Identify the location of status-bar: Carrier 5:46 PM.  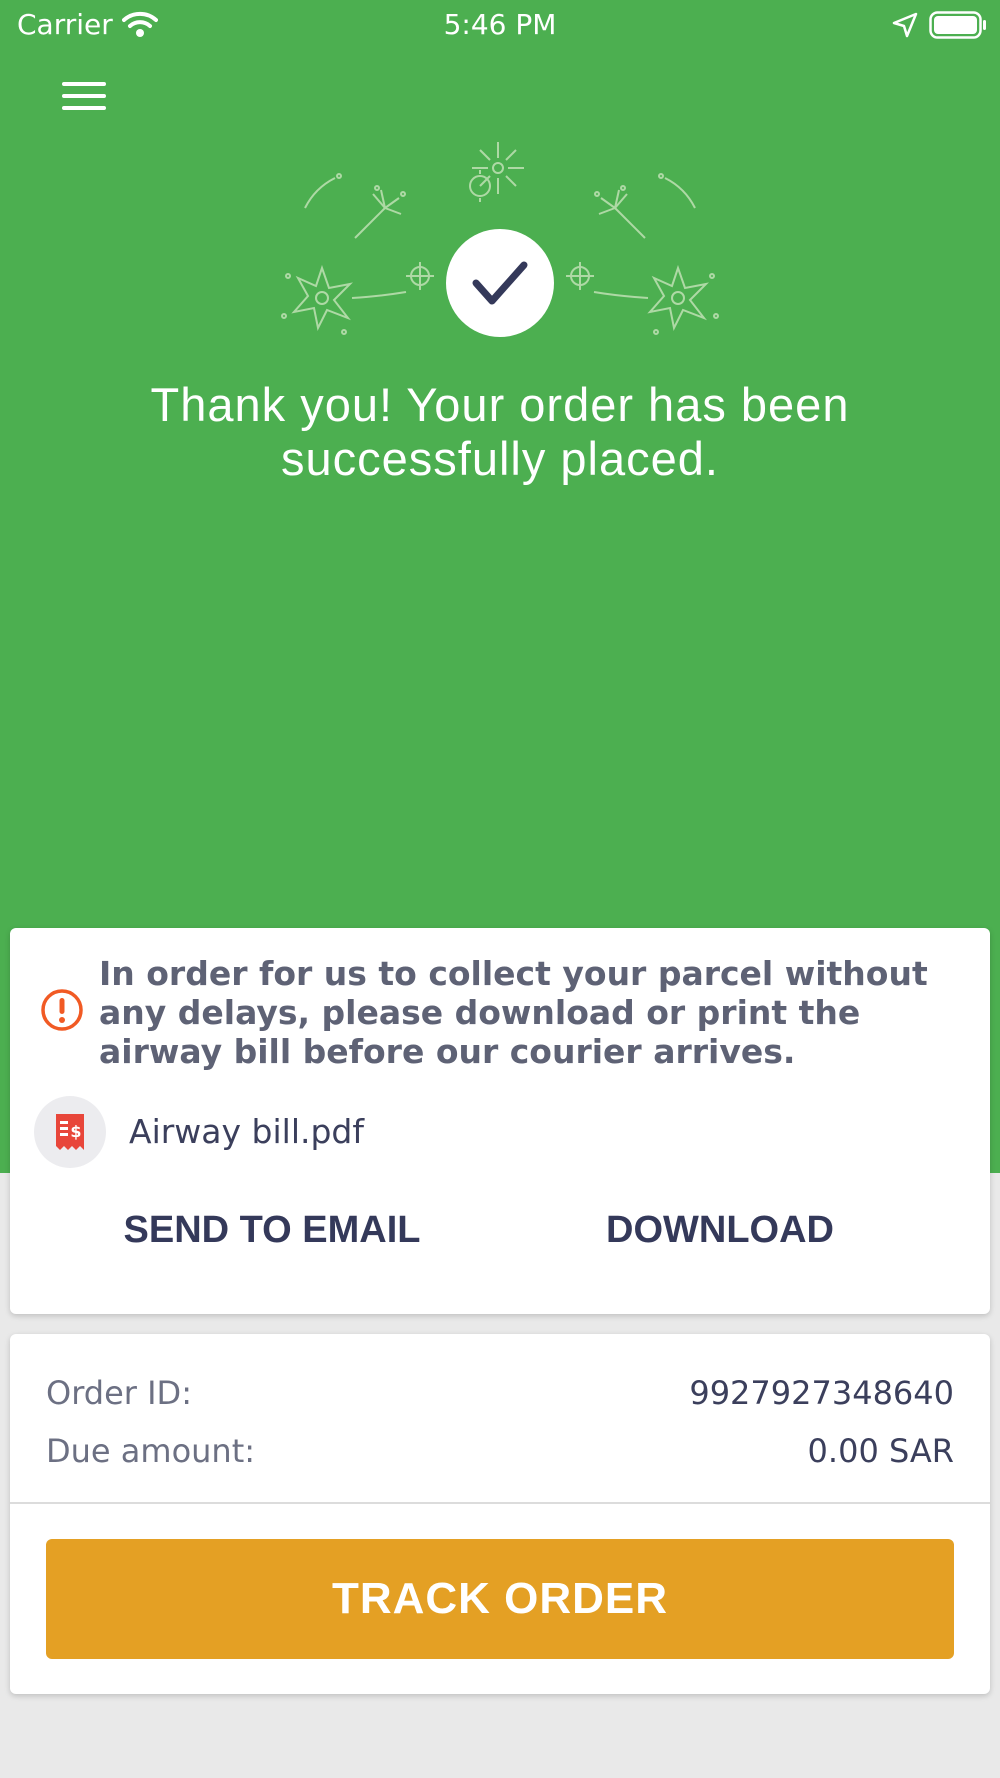
(500, 25).